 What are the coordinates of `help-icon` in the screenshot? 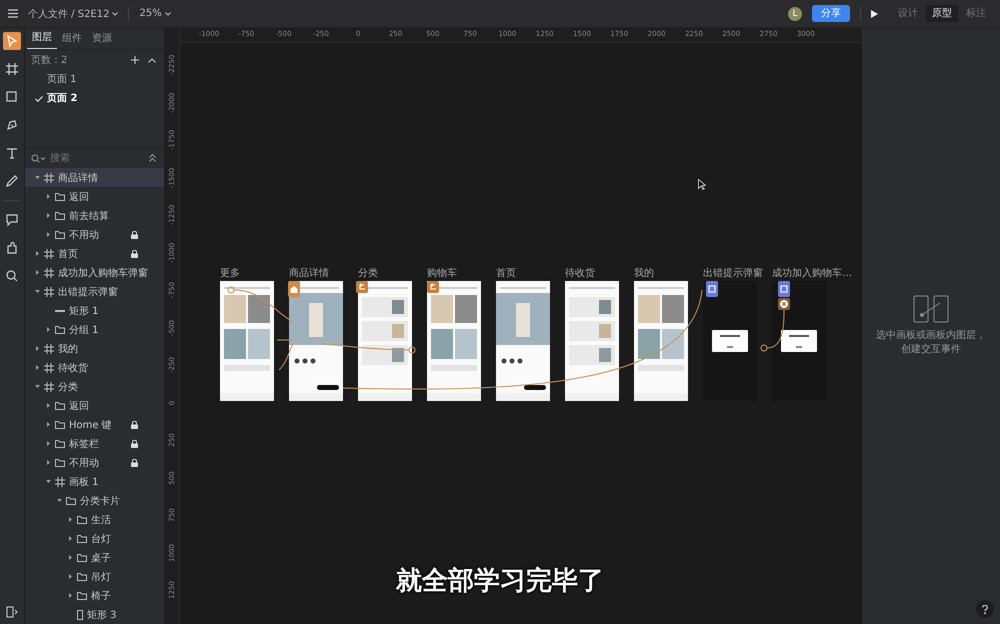 It's located at (985, 609).